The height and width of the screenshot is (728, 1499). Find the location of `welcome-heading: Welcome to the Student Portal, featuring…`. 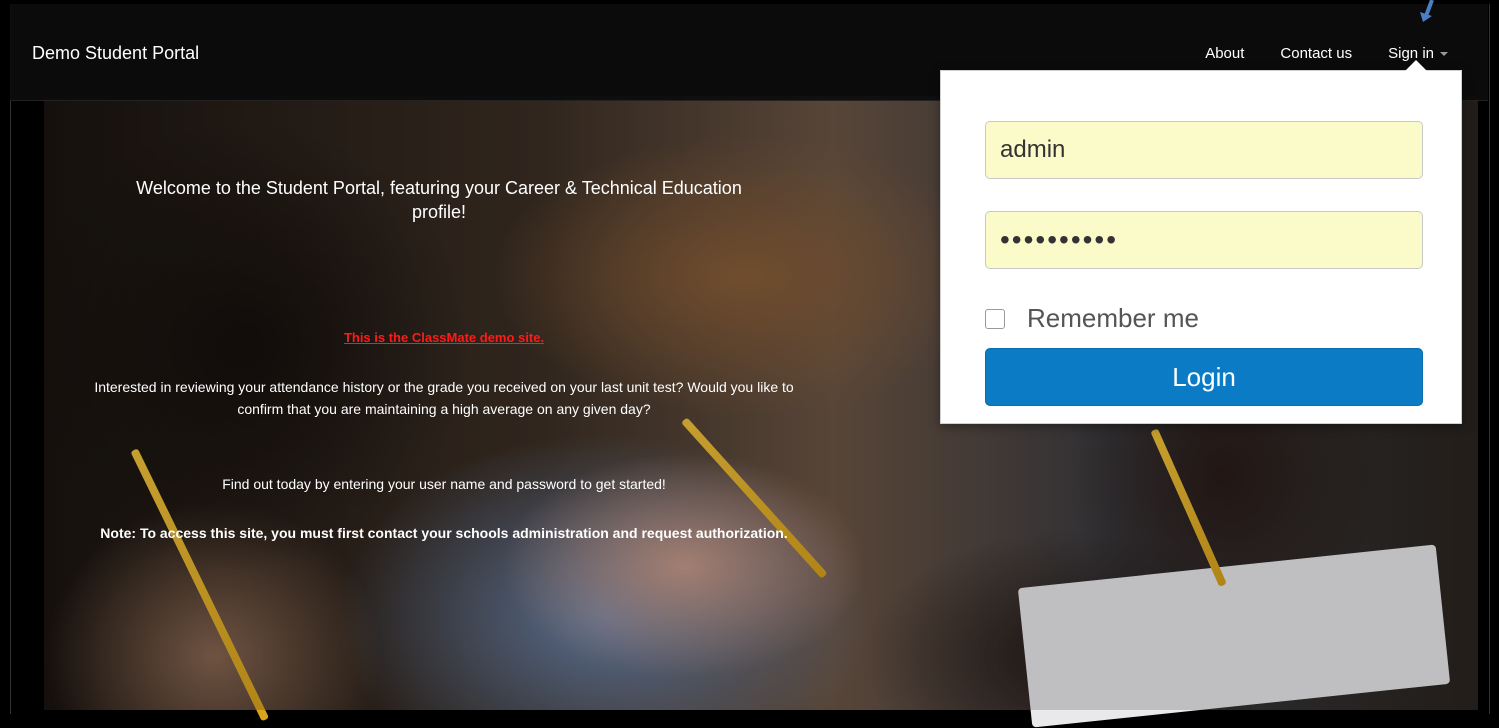

welcome-heading: Welcome to the Student Portal, featuring… is located at coordinates (439, 200).